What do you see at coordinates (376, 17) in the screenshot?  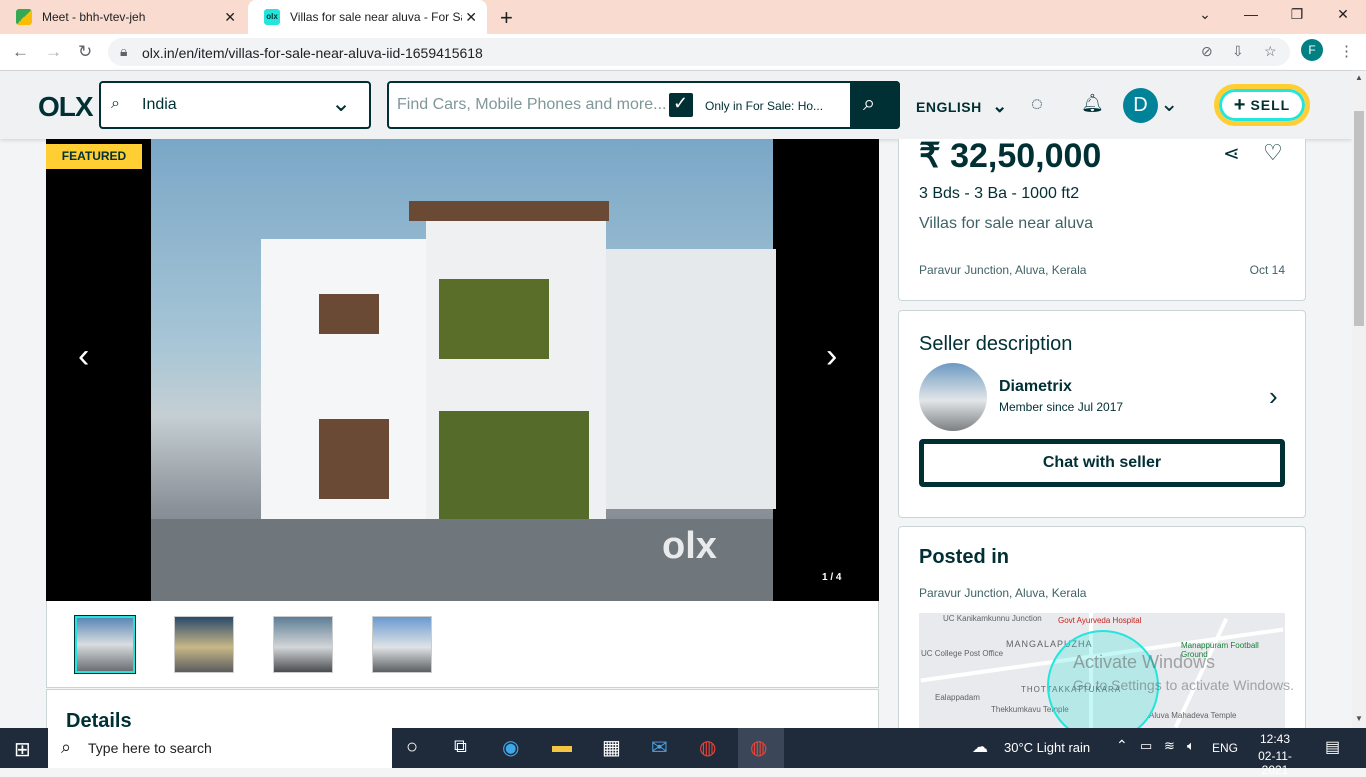 I see `tab-title: Villas for sale near aluva - For Sal` at bounding box center [376, 17].